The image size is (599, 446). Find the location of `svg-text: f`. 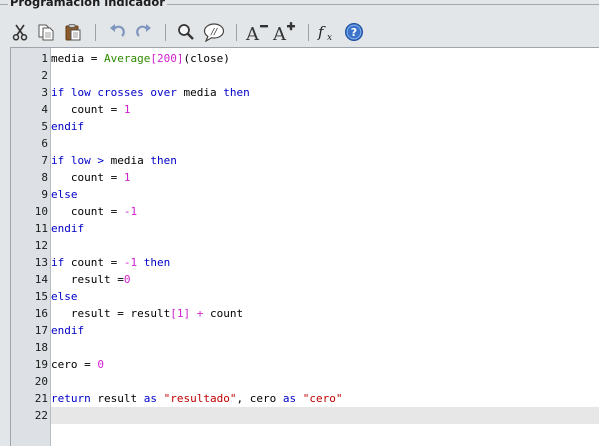

svg-text: f is located at coordinates (321, 32).